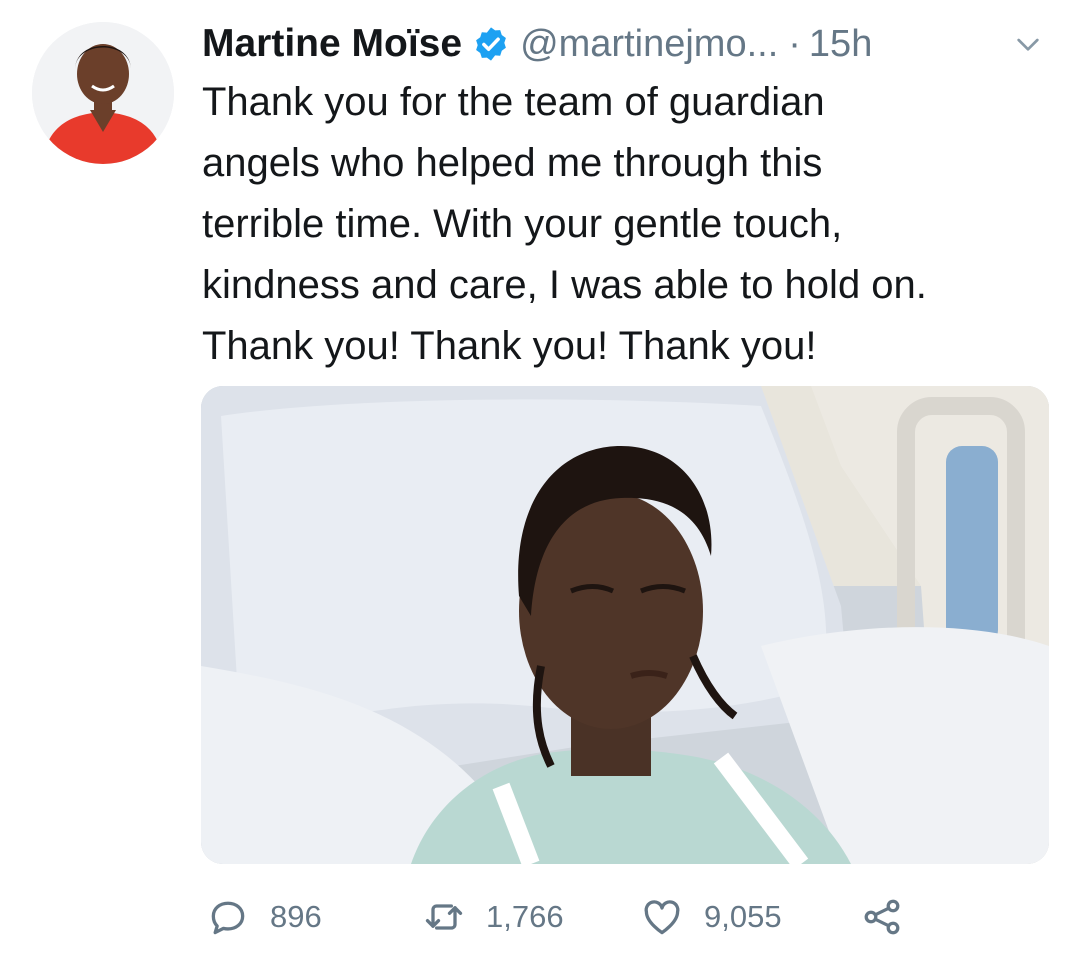 The height and width of the screenshot is (967, 1080). I want to click on tweet-header: Martine Moïse @martinejmo... · 15h, so click(537, 44).